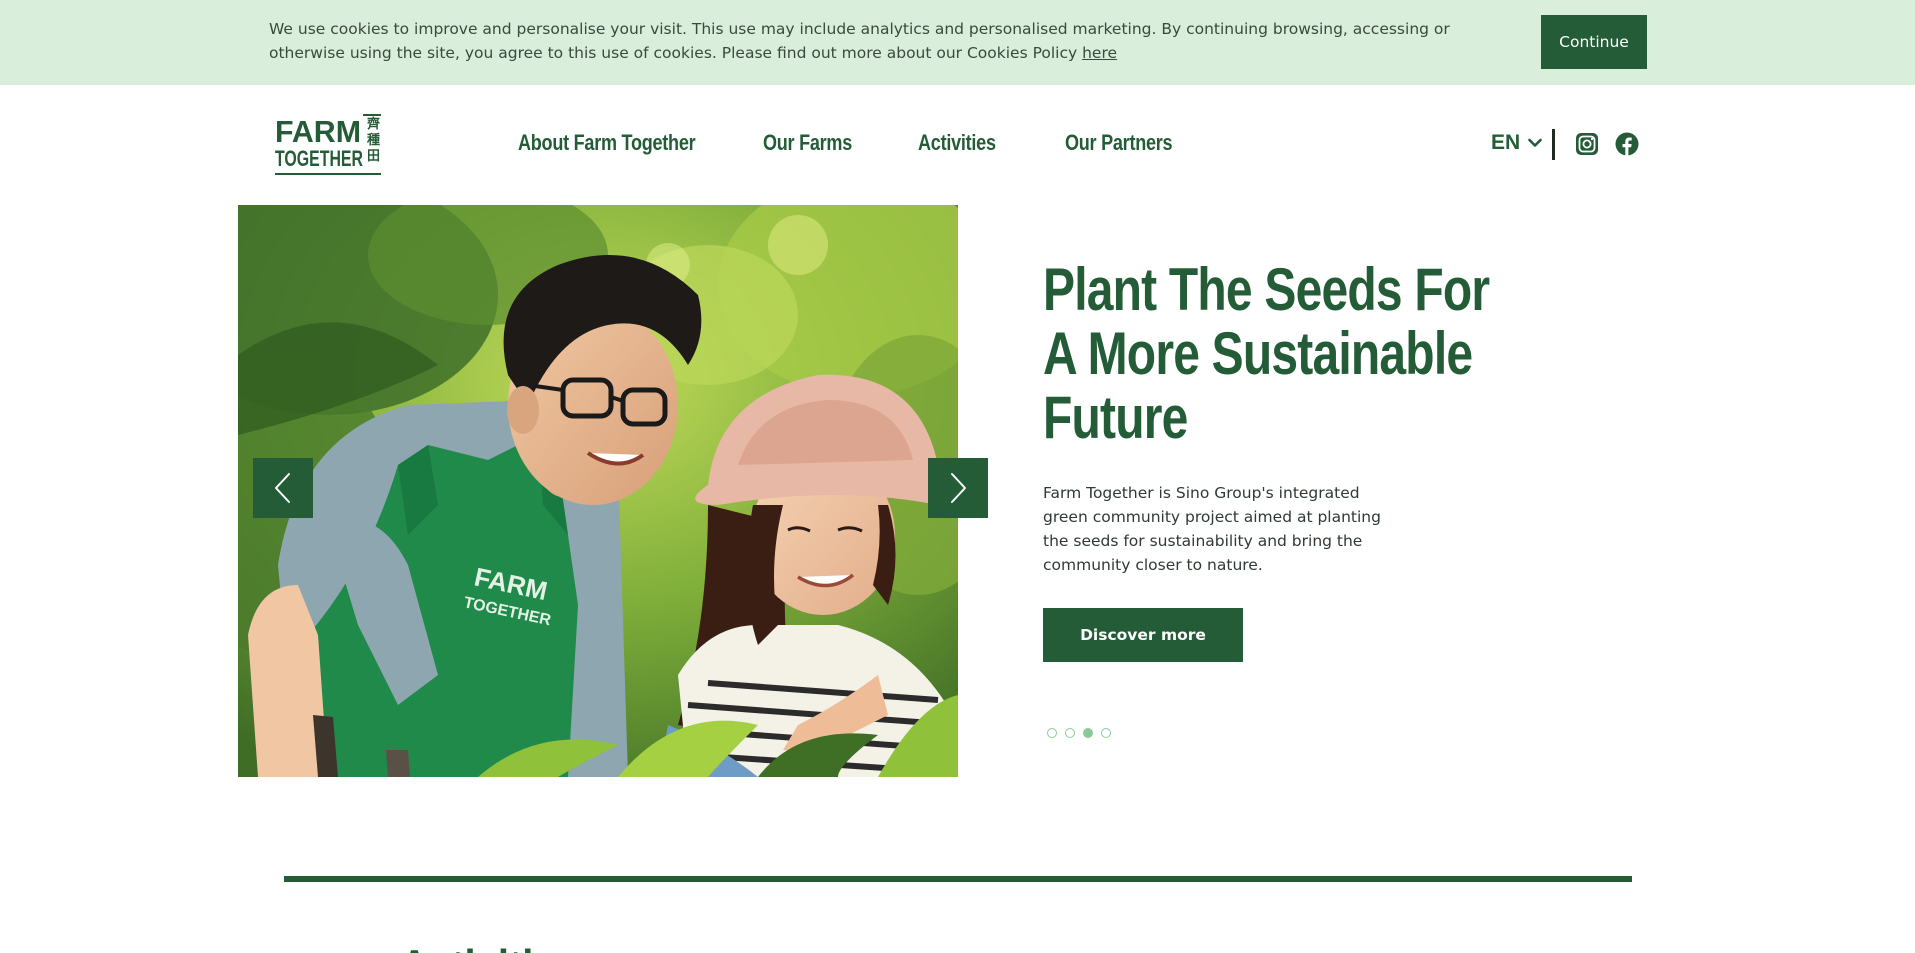 The width and height of the screenshot is (1915, 953). I want to click on header-divider, so click(1553, 144).